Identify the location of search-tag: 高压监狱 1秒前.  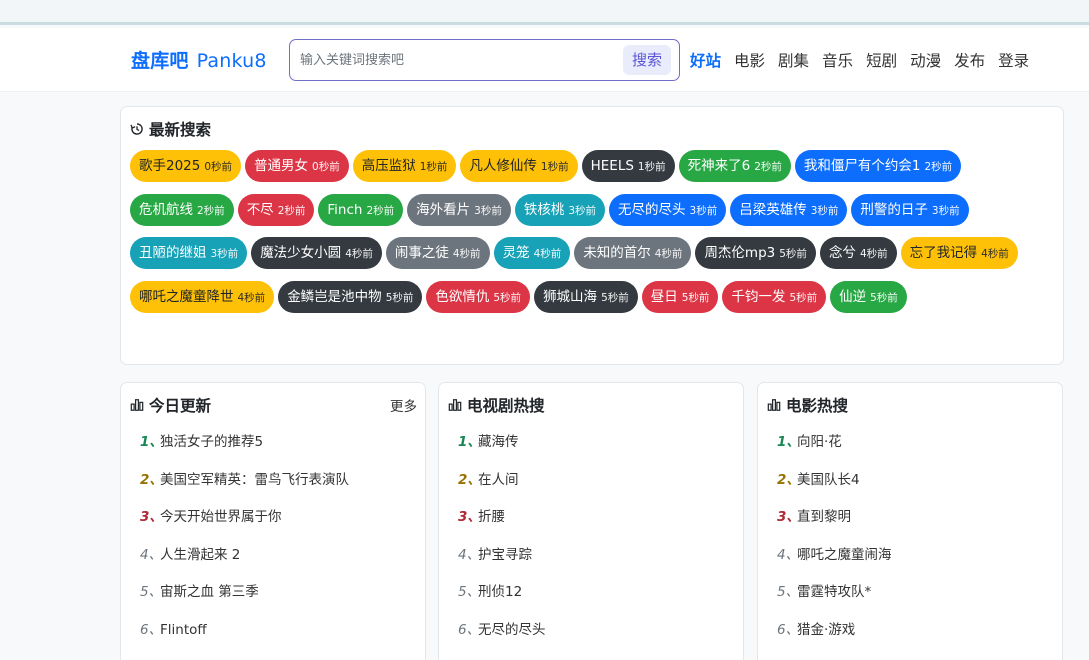
(404, 166).